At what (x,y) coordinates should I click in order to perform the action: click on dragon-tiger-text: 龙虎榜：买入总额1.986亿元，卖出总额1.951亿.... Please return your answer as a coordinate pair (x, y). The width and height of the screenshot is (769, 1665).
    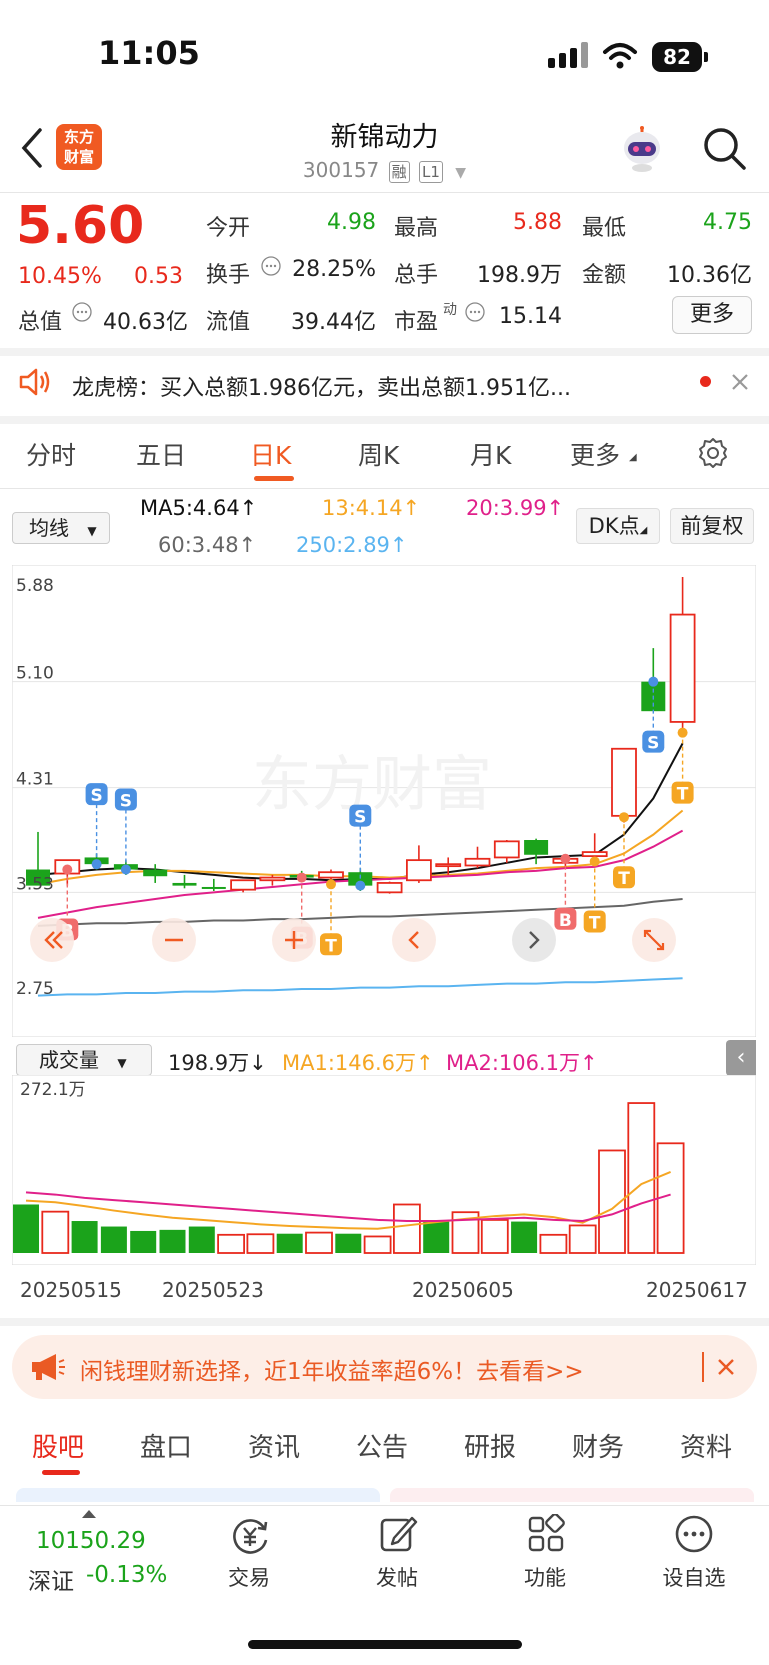
    Looking at the image, I should click on (321, 386).